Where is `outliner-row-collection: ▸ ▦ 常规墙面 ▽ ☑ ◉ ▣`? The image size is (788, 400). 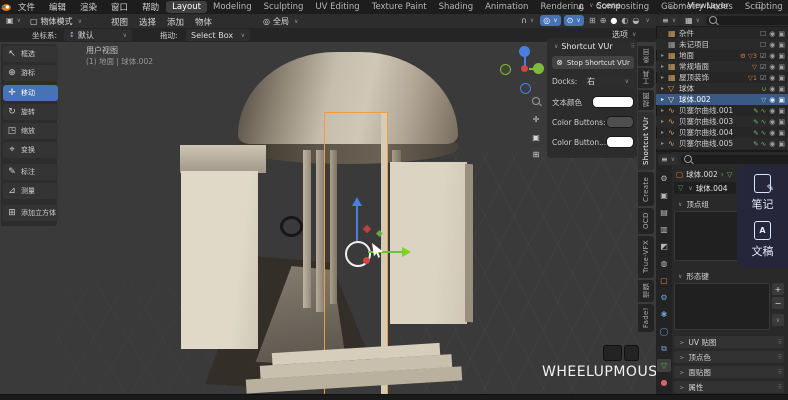 outliner-row-collection: ▸ ▦ 常规墙面 ▽ ☑ ◉ ▣ is located at coordinates (722, 66).